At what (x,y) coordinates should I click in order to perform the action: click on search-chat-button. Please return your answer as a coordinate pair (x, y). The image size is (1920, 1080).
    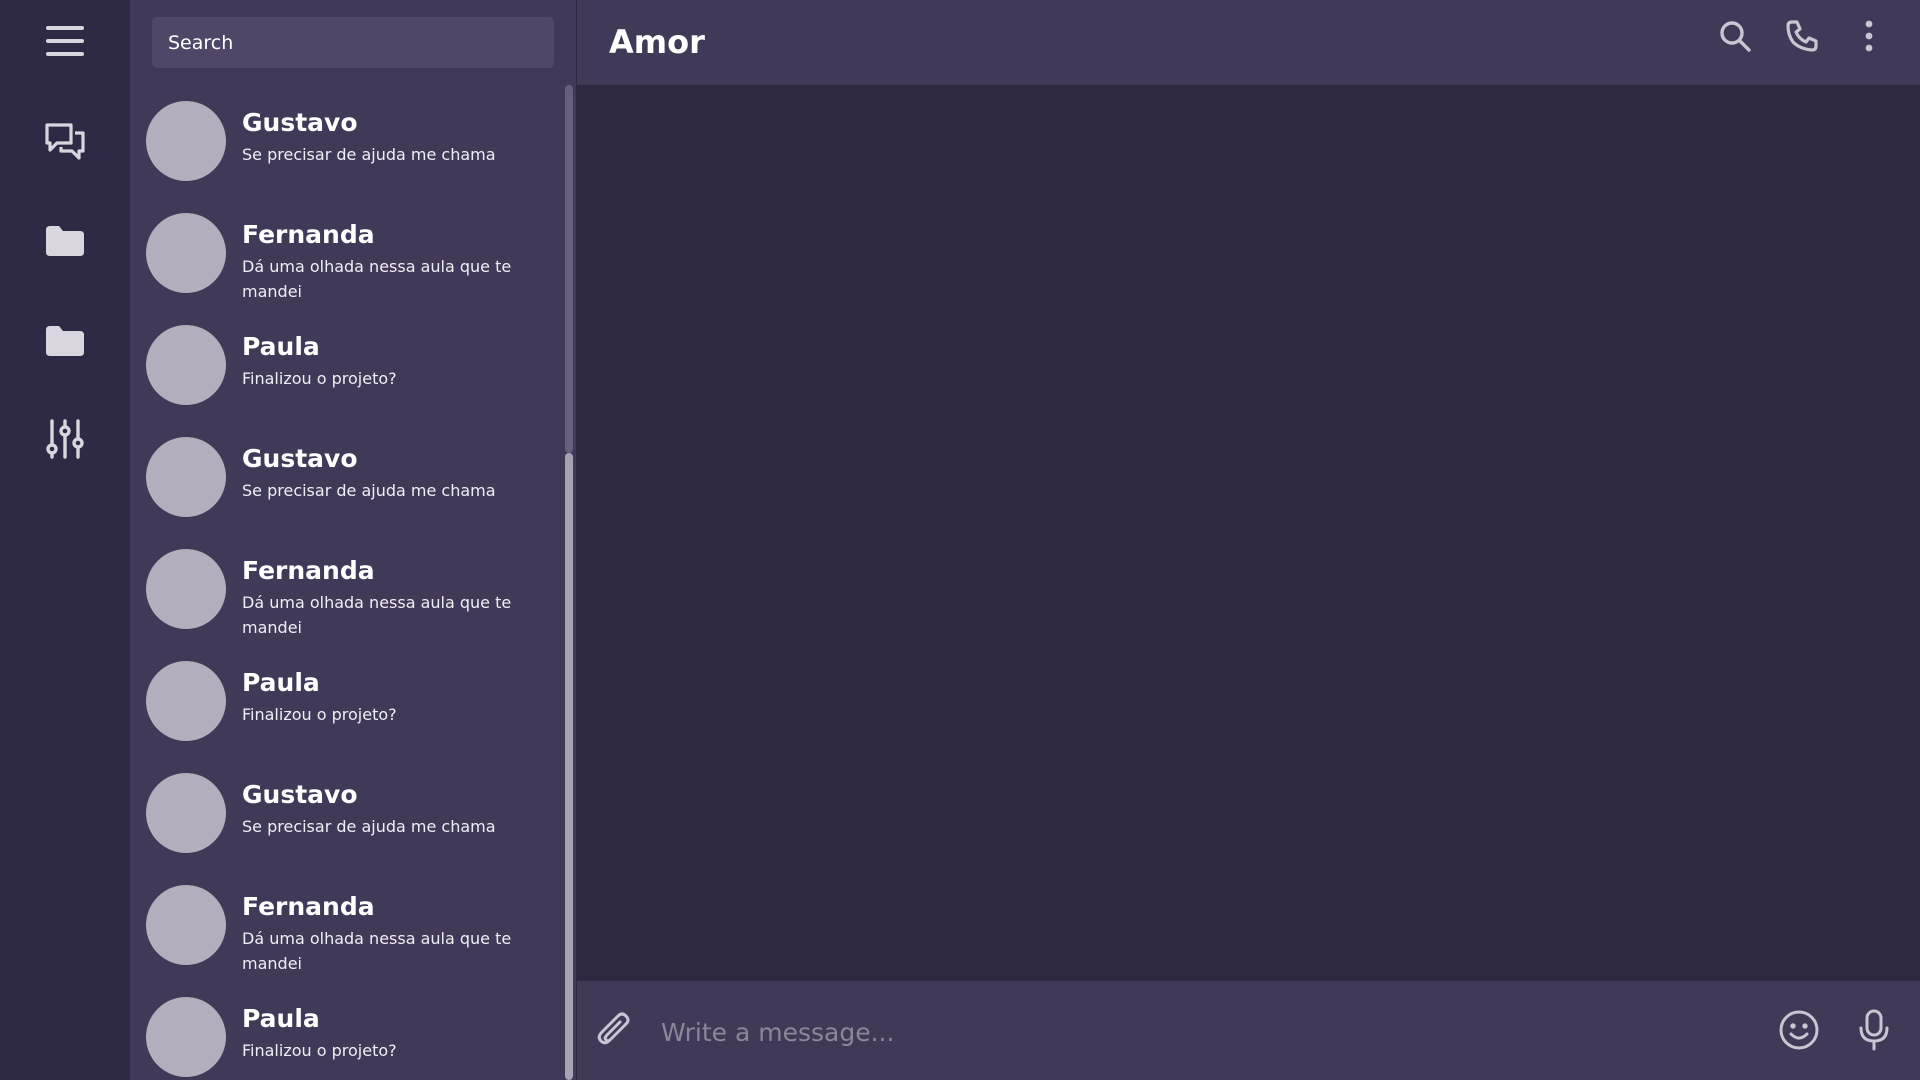
    Looking at the image, I should click on (1735, 38).